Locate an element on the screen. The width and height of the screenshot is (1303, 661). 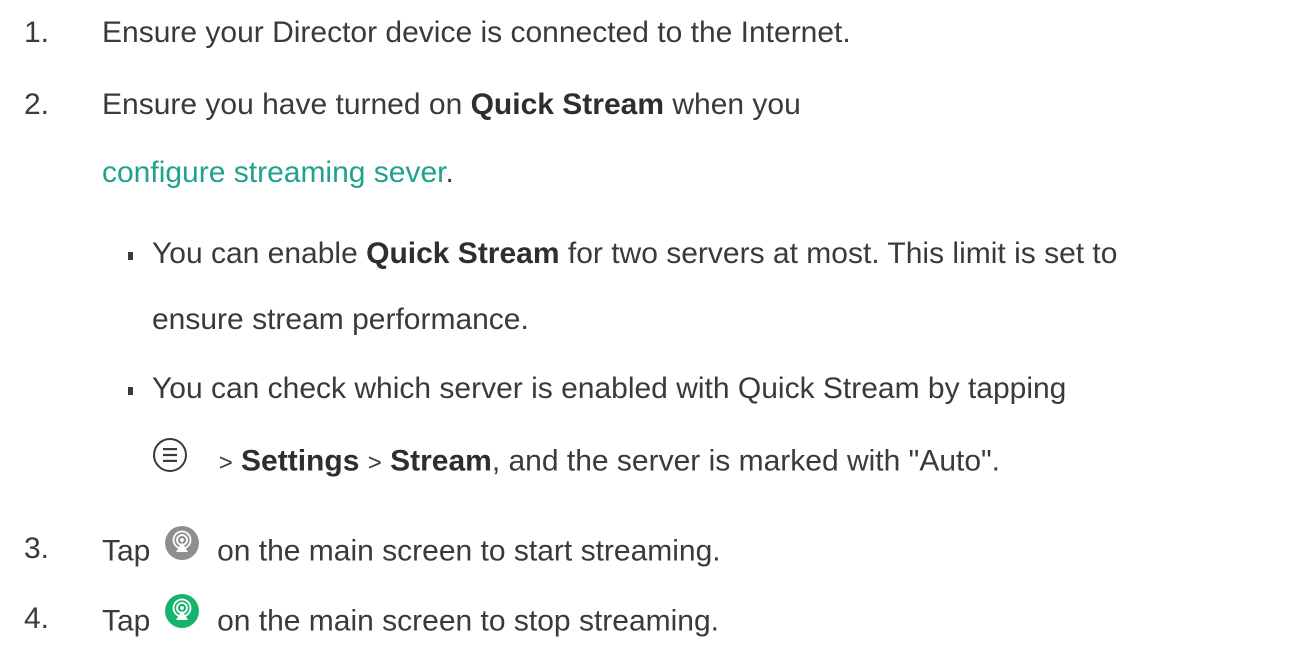
step-number: 2. is located at coordinates (37, 104).